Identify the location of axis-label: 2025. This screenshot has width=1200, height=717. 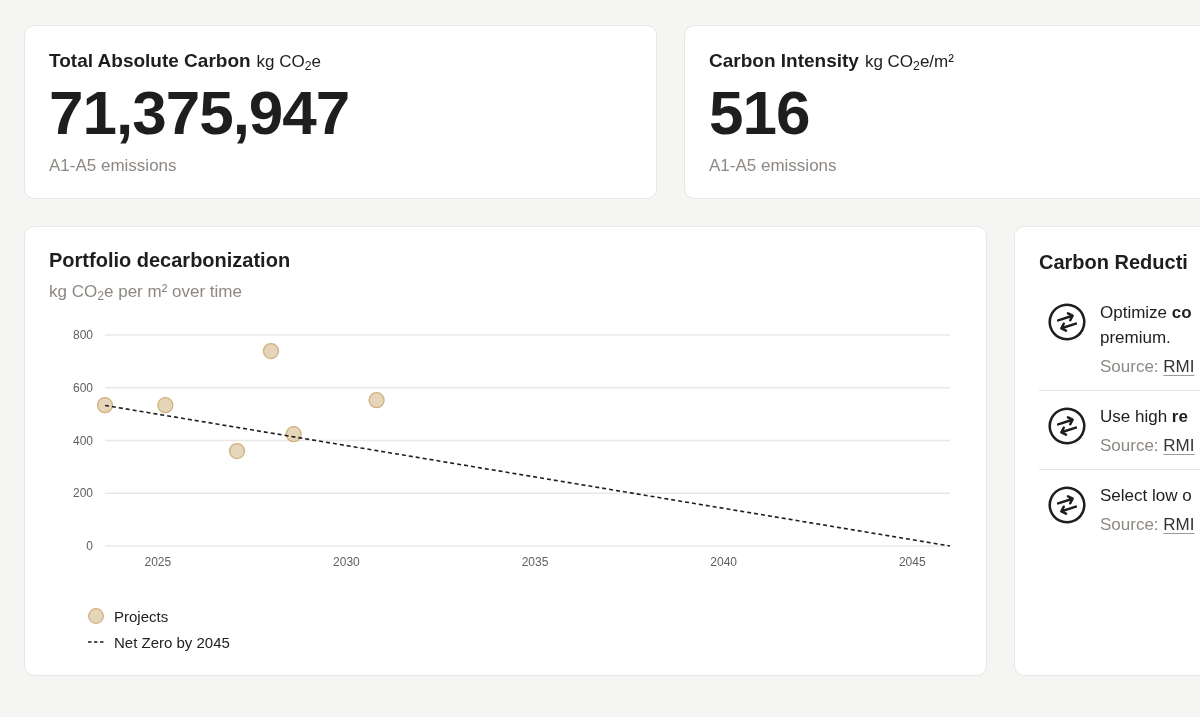
(158, 562).